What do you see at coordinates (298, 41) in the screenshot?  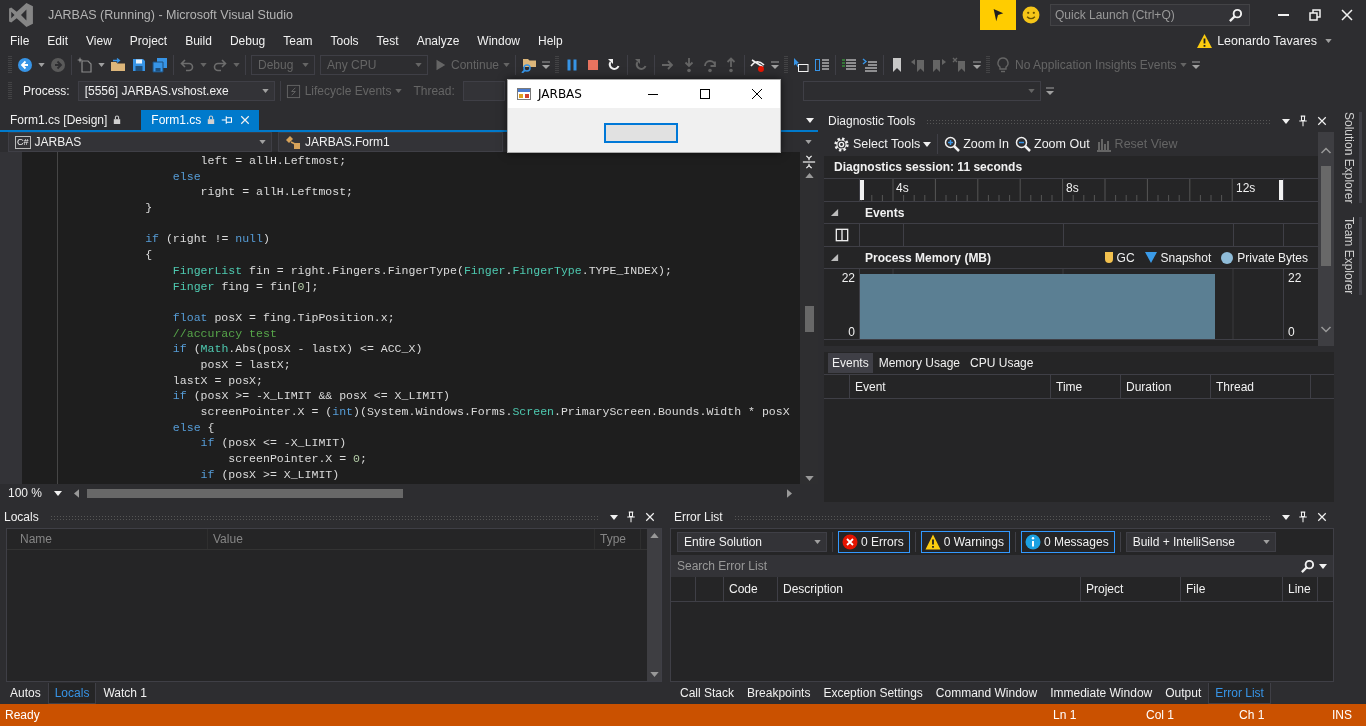 I see `menu-item: Team` at bounding box center [298, 41].